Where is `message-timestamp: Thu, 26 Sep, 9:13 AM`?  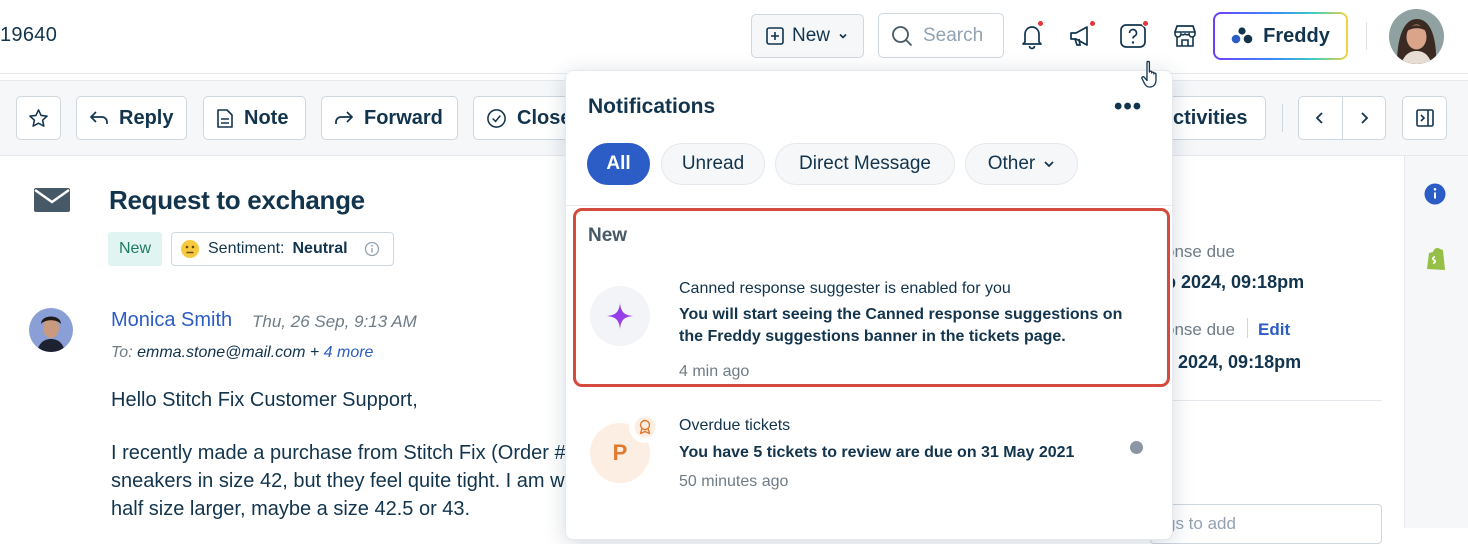
message-timestamp: Thu, 26 Sep, 9:13 AM is located at coordinates (334, 321).